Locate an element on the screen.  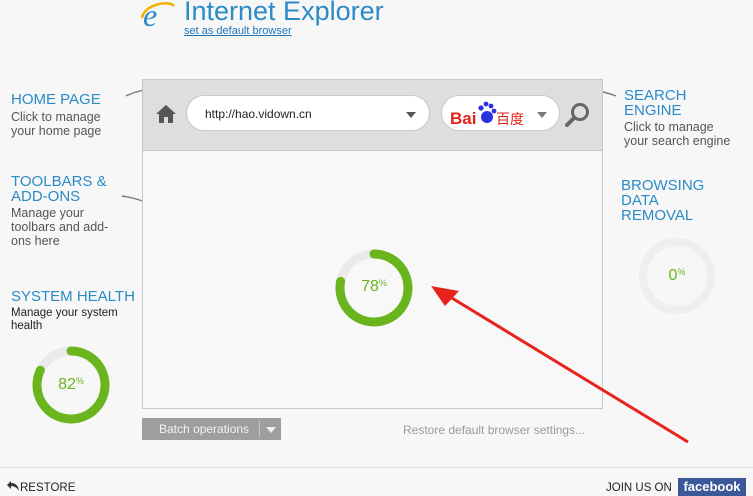
restore-button: RESTORE is located at coordinates (47, 488).